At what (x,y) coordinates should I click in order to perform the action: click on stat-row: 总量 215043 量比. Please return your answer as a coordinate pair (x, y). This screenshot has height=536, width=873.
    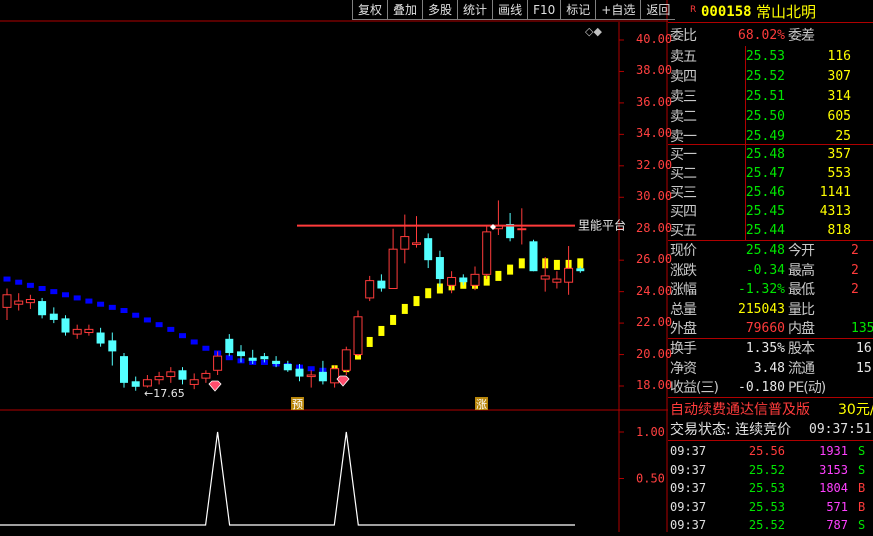
    Looking at the image, I should click on (770, 310).